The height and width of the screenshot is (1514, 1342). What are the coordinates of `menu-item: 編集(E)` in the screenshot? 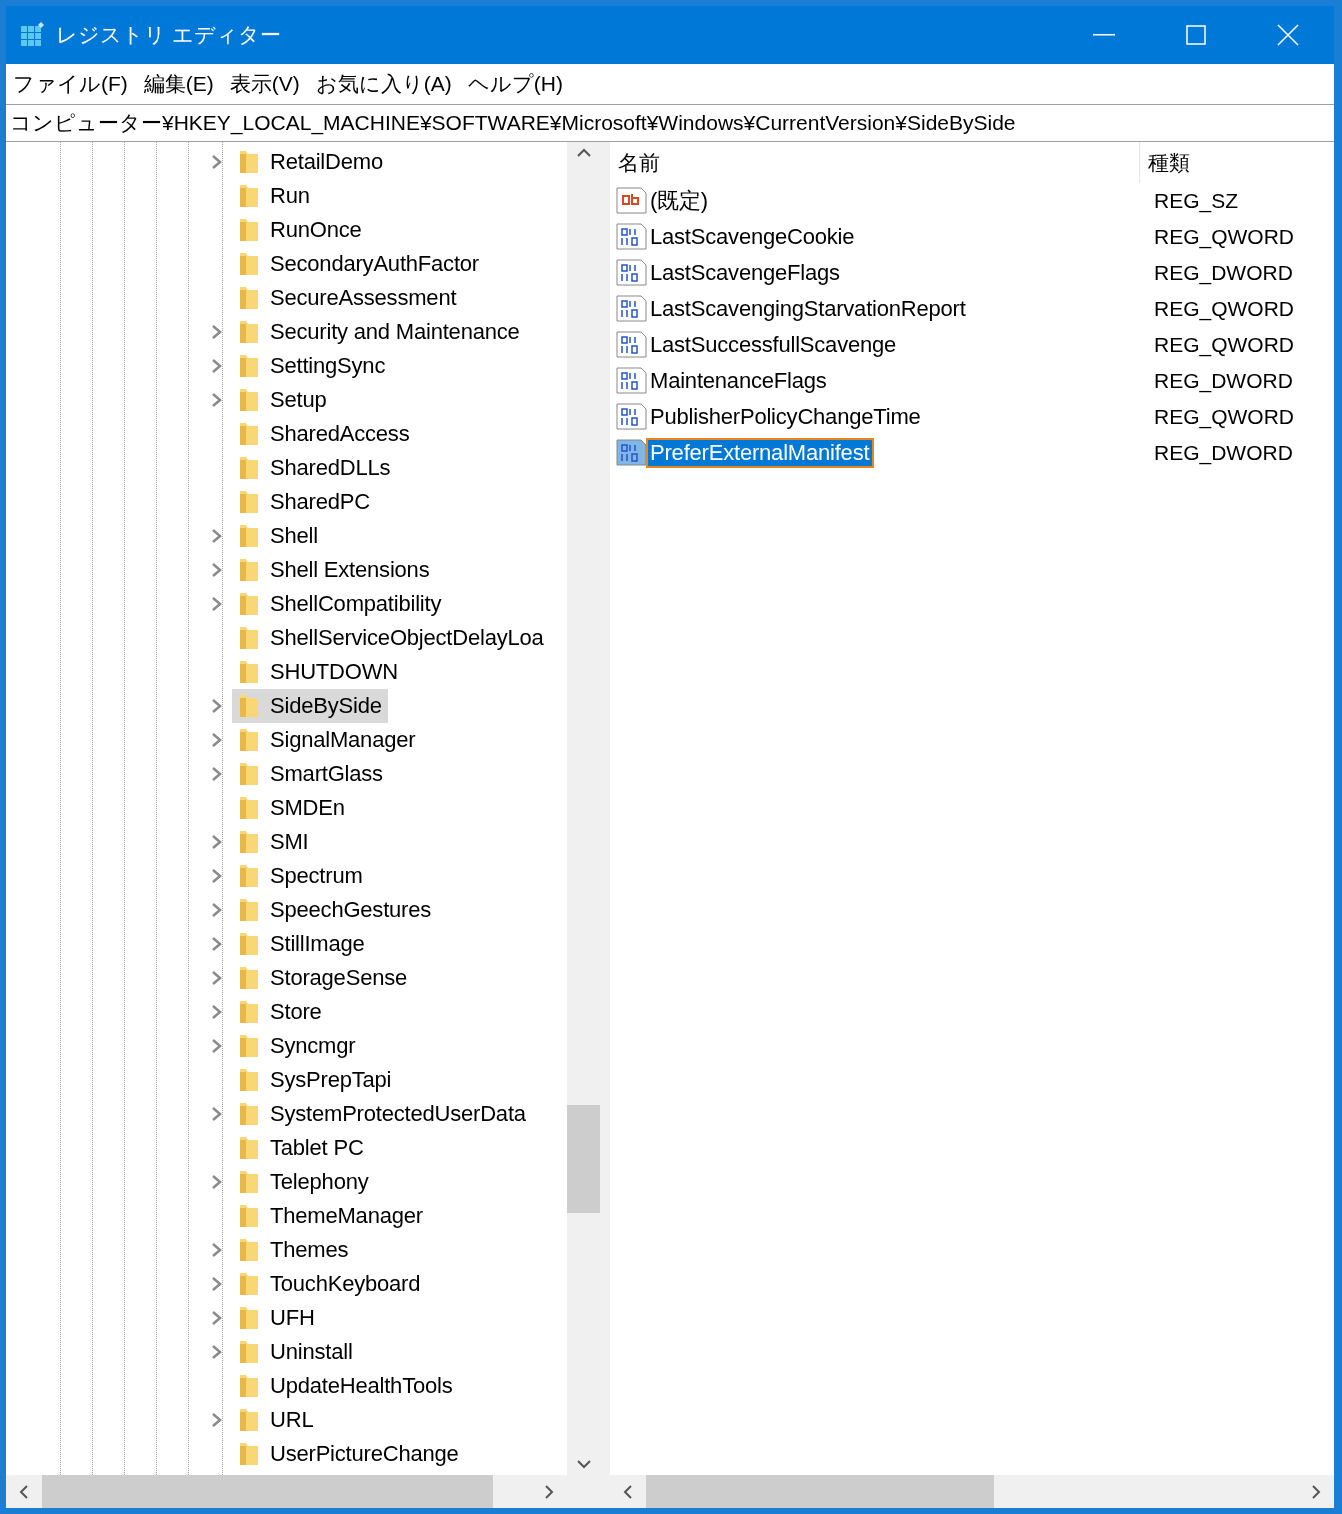 It's located at (178, 84).